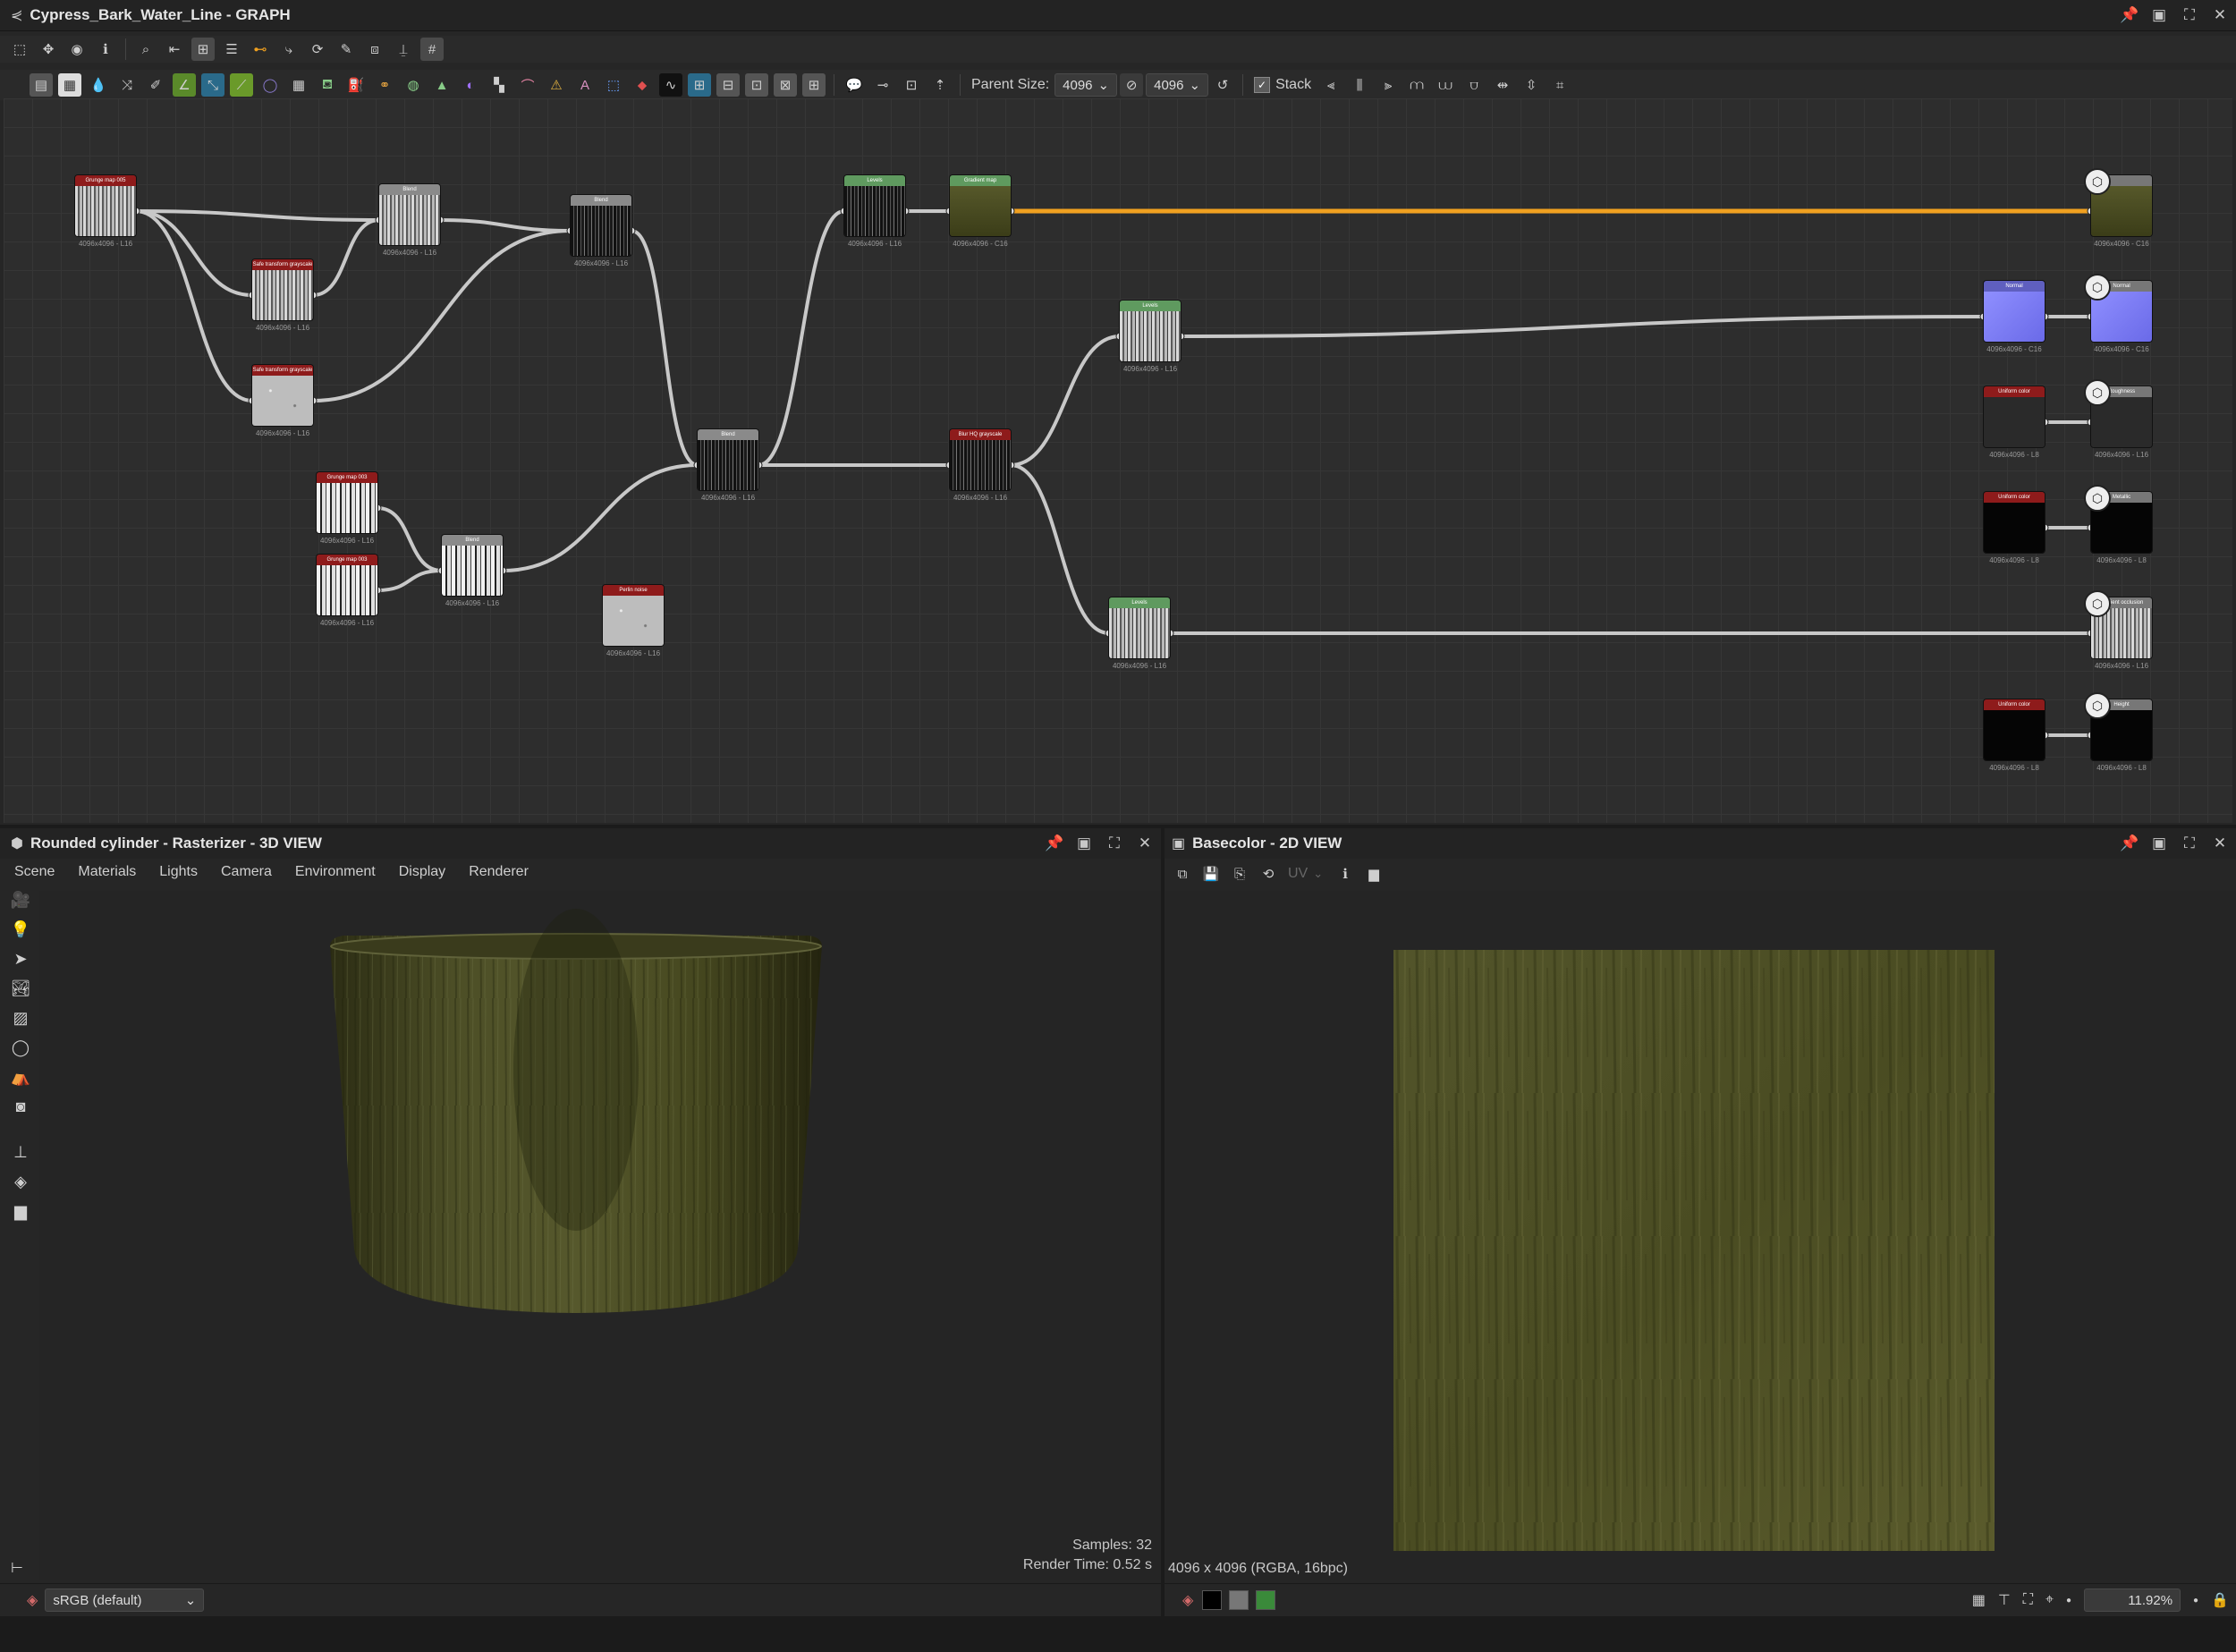 The height and width of the screenshot is (1652, 2236). What do you see at coordinates (1266, 1600) in the screenshot?
I see `color-swatch` at bounding box center [1266, 1600].